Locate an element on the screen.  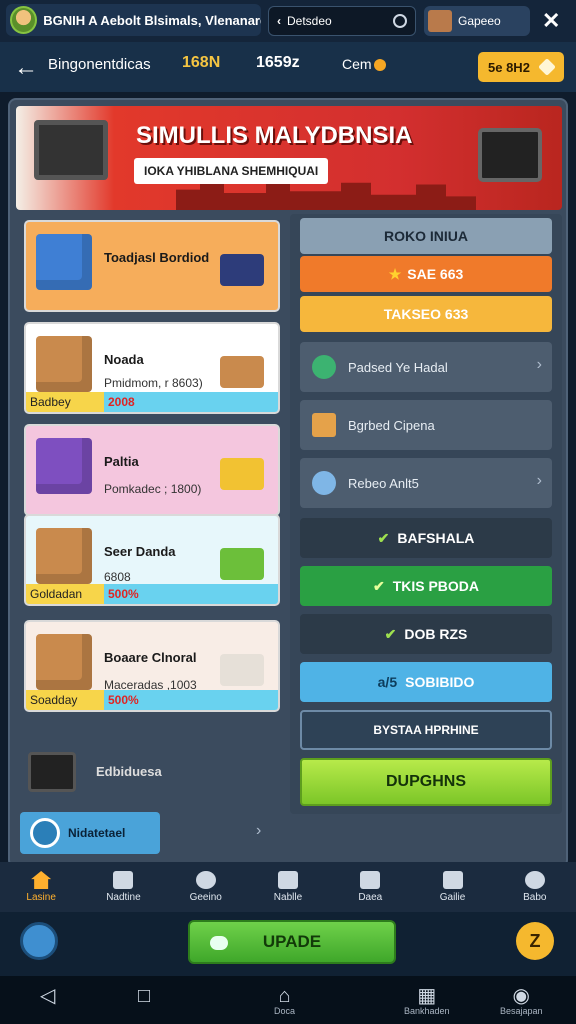
top-action-button: 5e 8H2 is located at coordinates (521, 67).